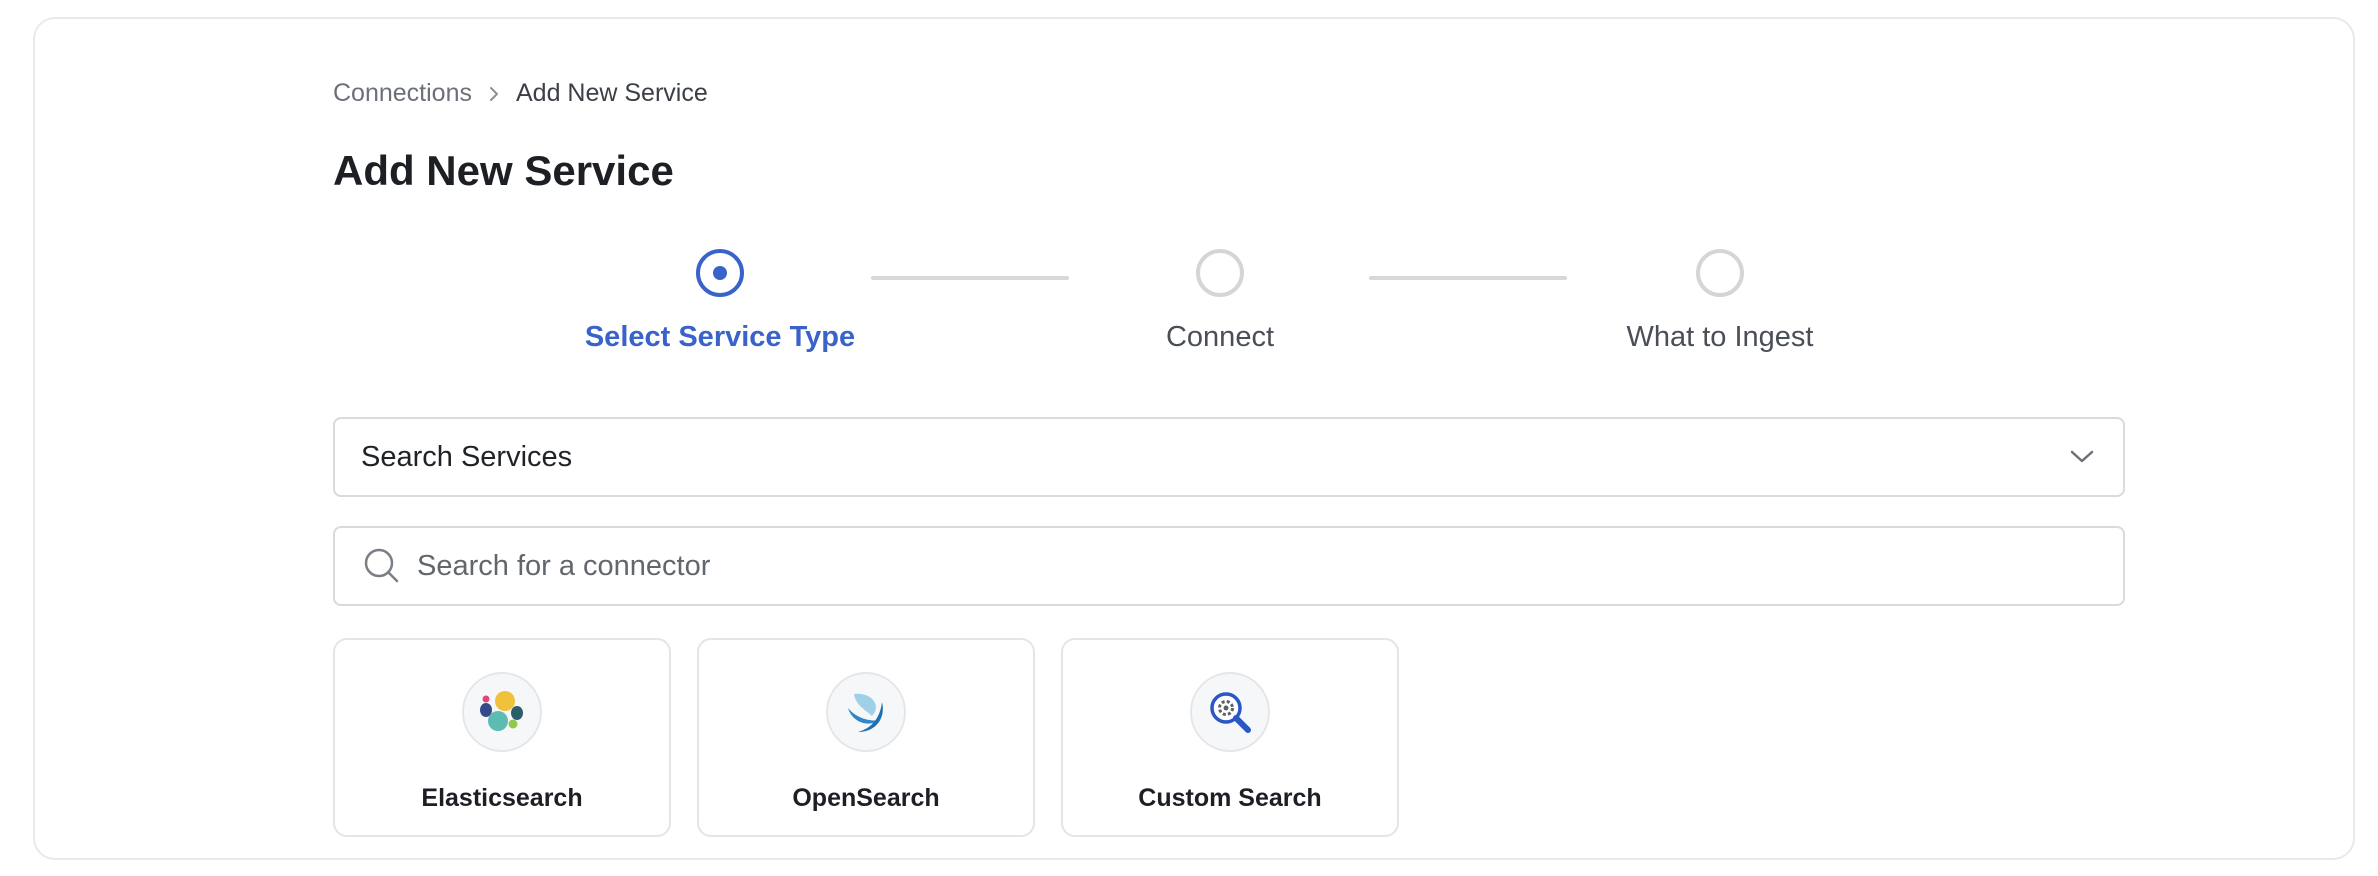 The height and width of the screenshot is (876, 2378). What do you see at coordinates (503, 170) in the screenshot?
I see `page-title: Add New Service` at bounding box center [503, 170].